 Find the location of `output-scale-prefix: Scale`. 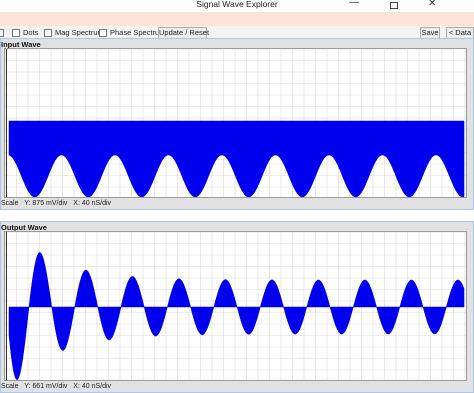

output-scale-prefix: Scale is located at coordinates (10, 386).